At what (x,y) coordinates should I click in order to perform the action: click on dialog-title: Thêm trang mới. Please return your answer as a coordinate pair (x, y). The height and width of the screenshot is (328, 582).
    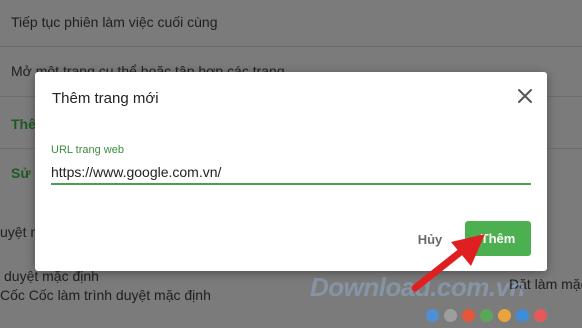
    Looking at the image, I should click on (105, 98).